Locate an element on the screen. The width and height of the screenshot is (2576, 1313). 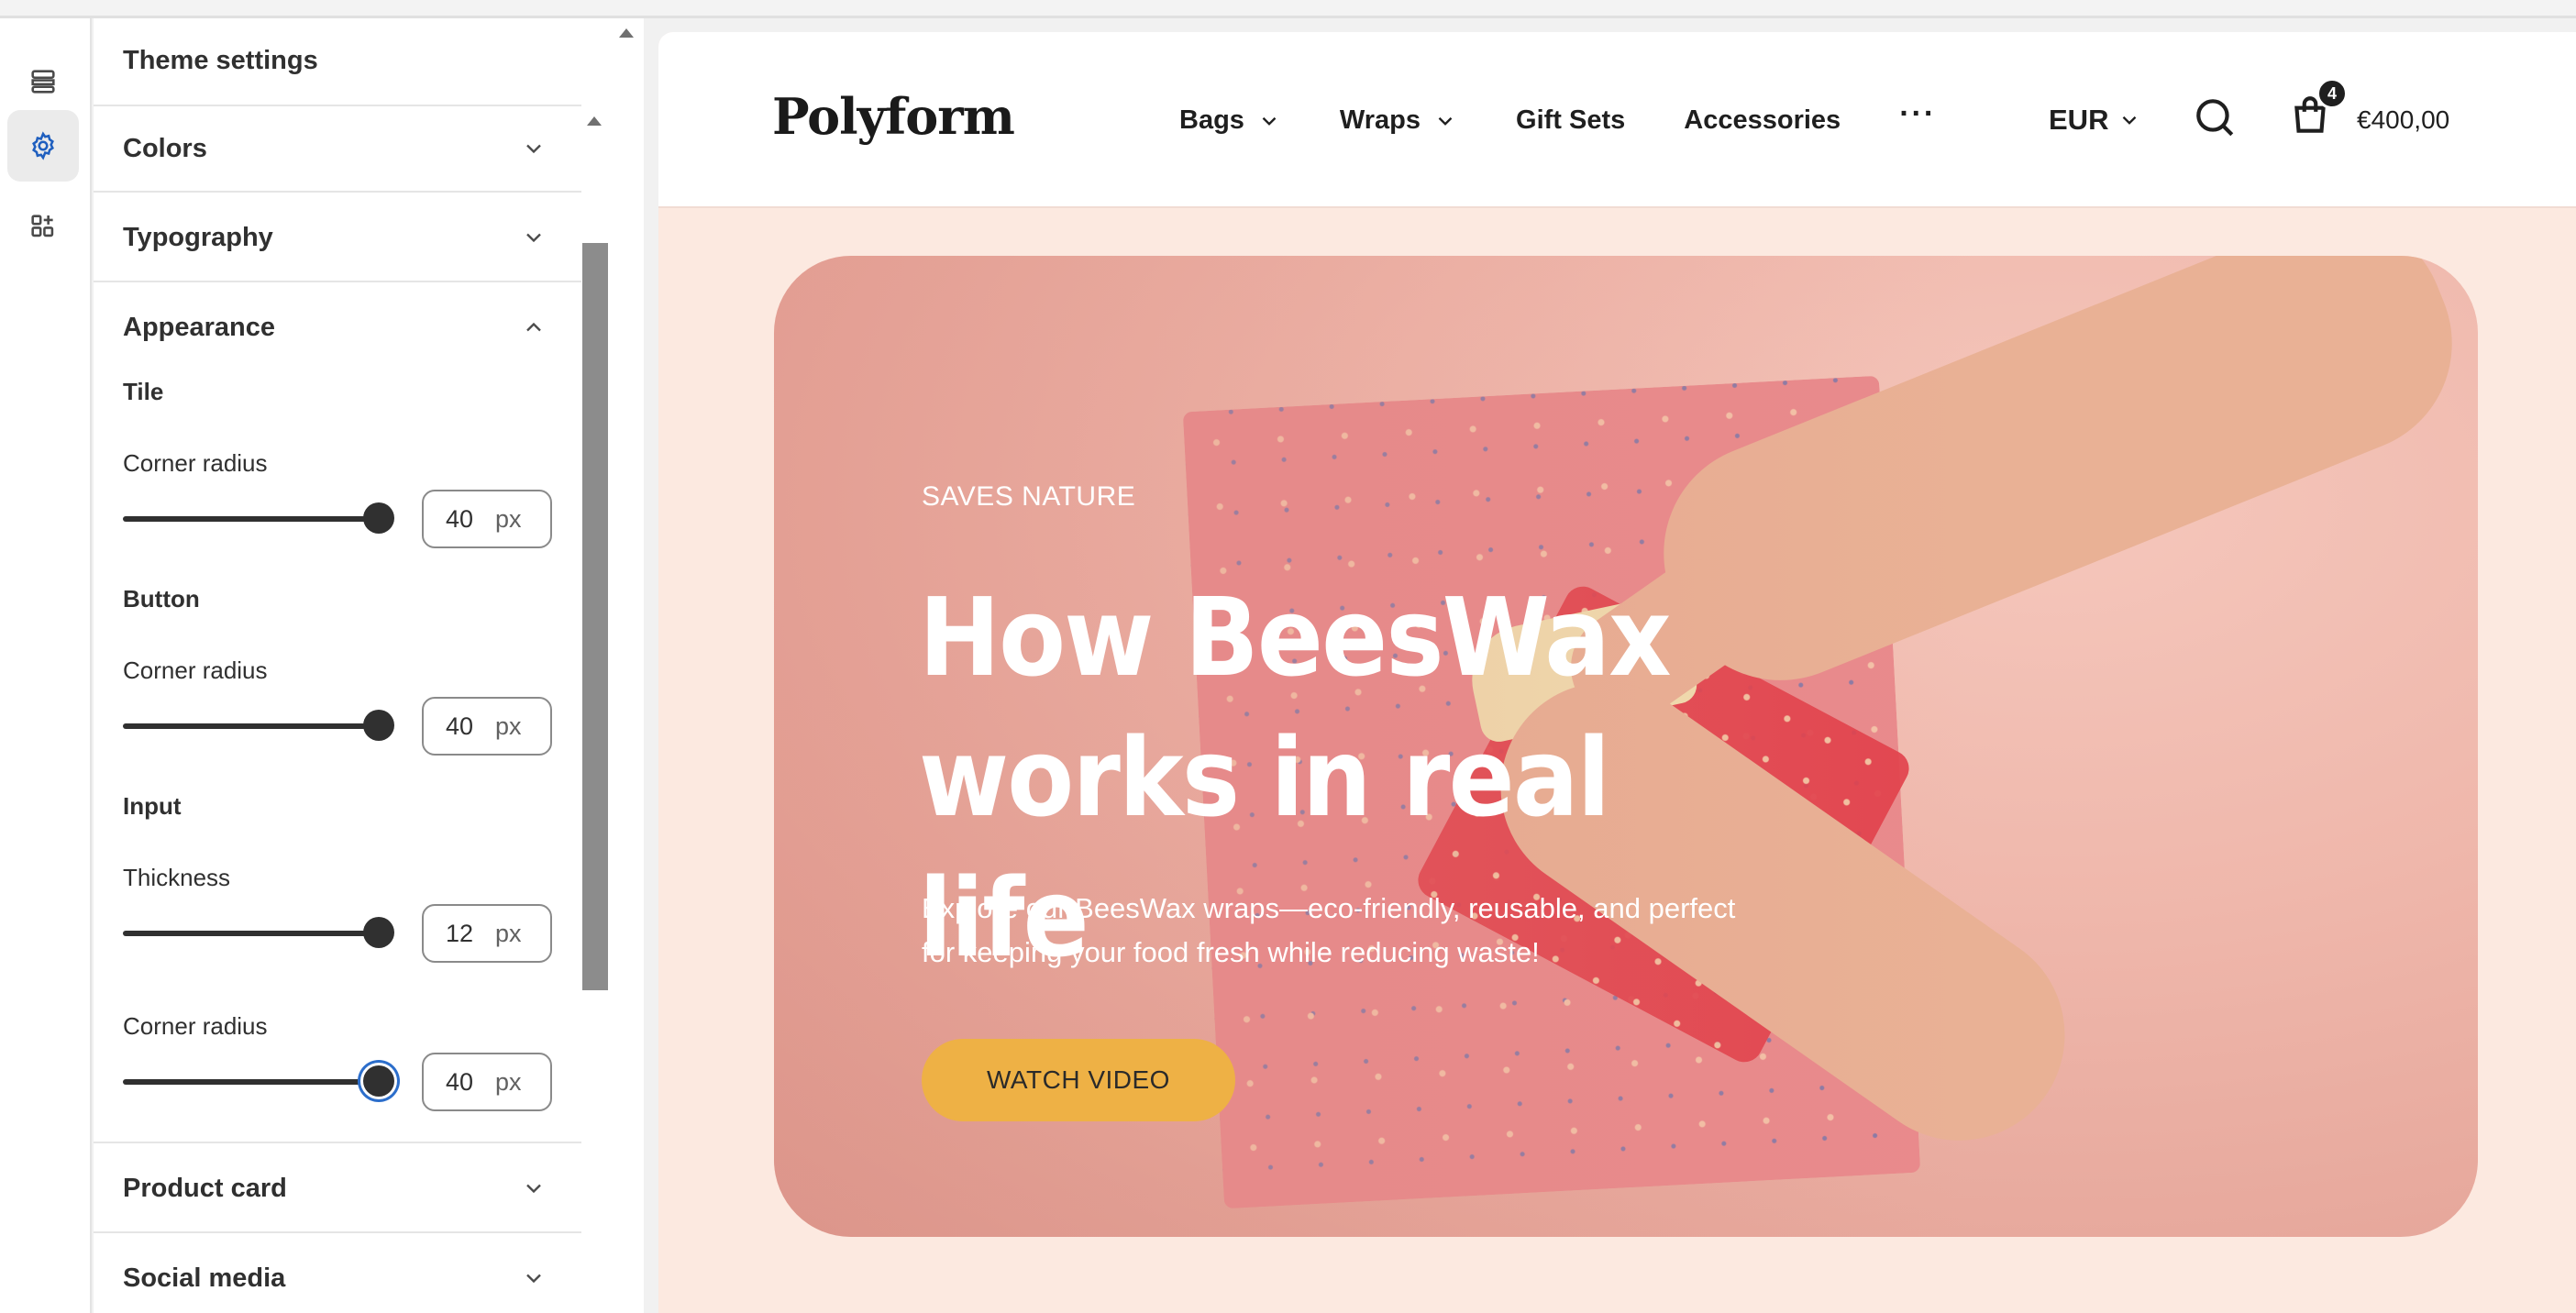
section-appearance: Appearance is located at coordinates (337, 327).